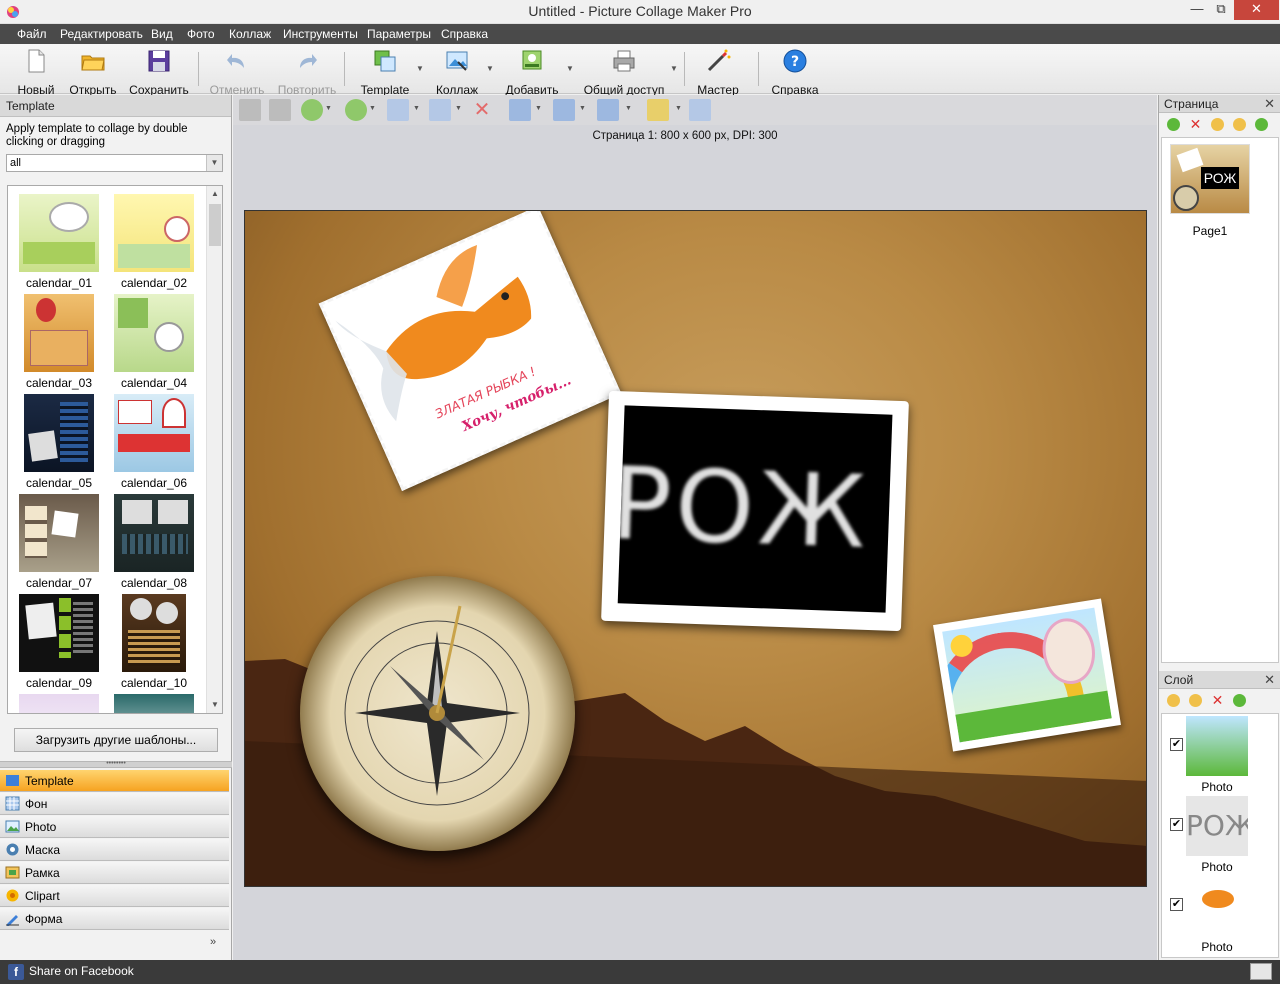 This screenshot has height=984, width=1280. What do you see at coordinates (700, 110) in the screenshot?
I see `properties-icon` at bounding box center [700, 110].